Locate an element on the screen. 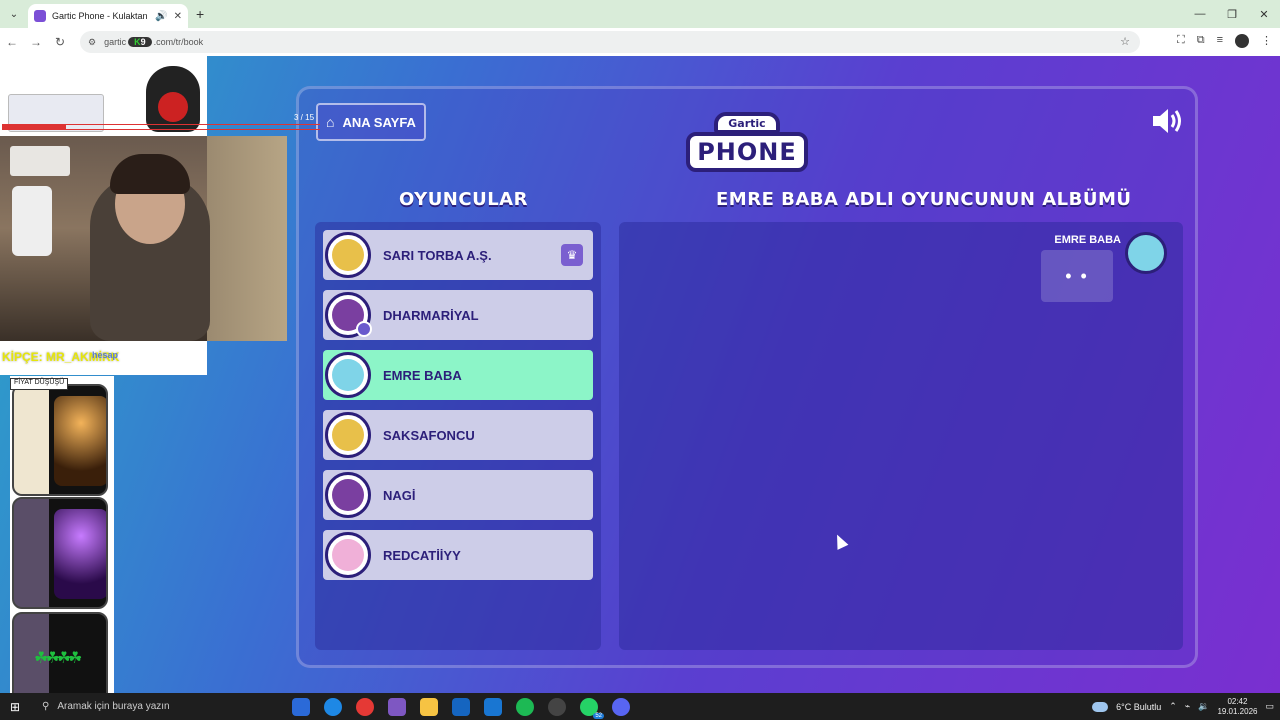  price-drop-label: FİYAT DÜŞÜŞÜ is located at coordinates (39, 384).